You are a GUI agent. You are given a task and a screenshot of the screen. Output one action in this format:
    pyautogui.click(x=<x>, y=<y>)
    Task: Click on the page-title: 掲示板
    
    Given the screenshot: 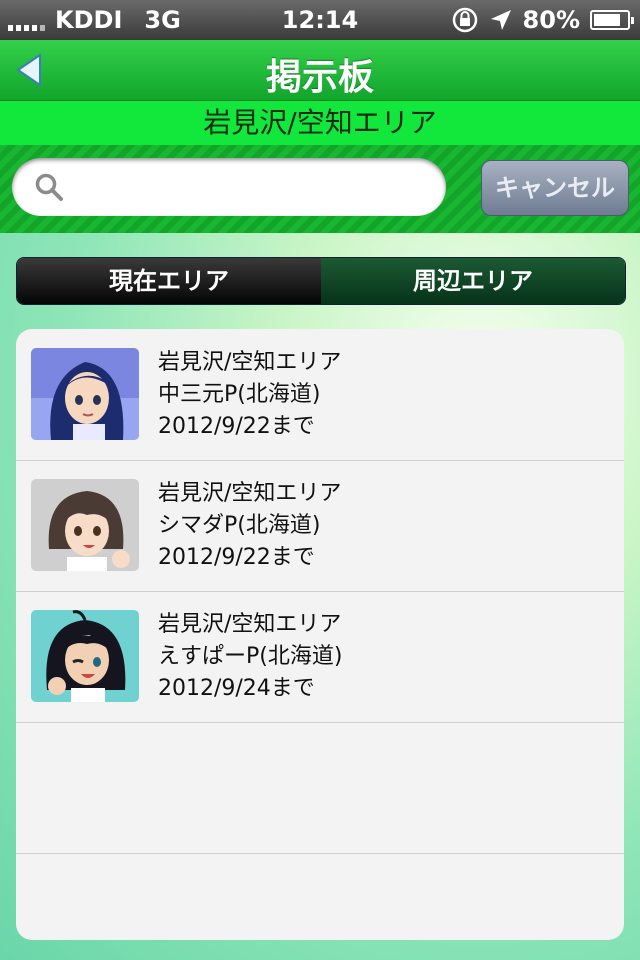 What is the action you would take?
    pyautogui.click(x=319, y=77)
    